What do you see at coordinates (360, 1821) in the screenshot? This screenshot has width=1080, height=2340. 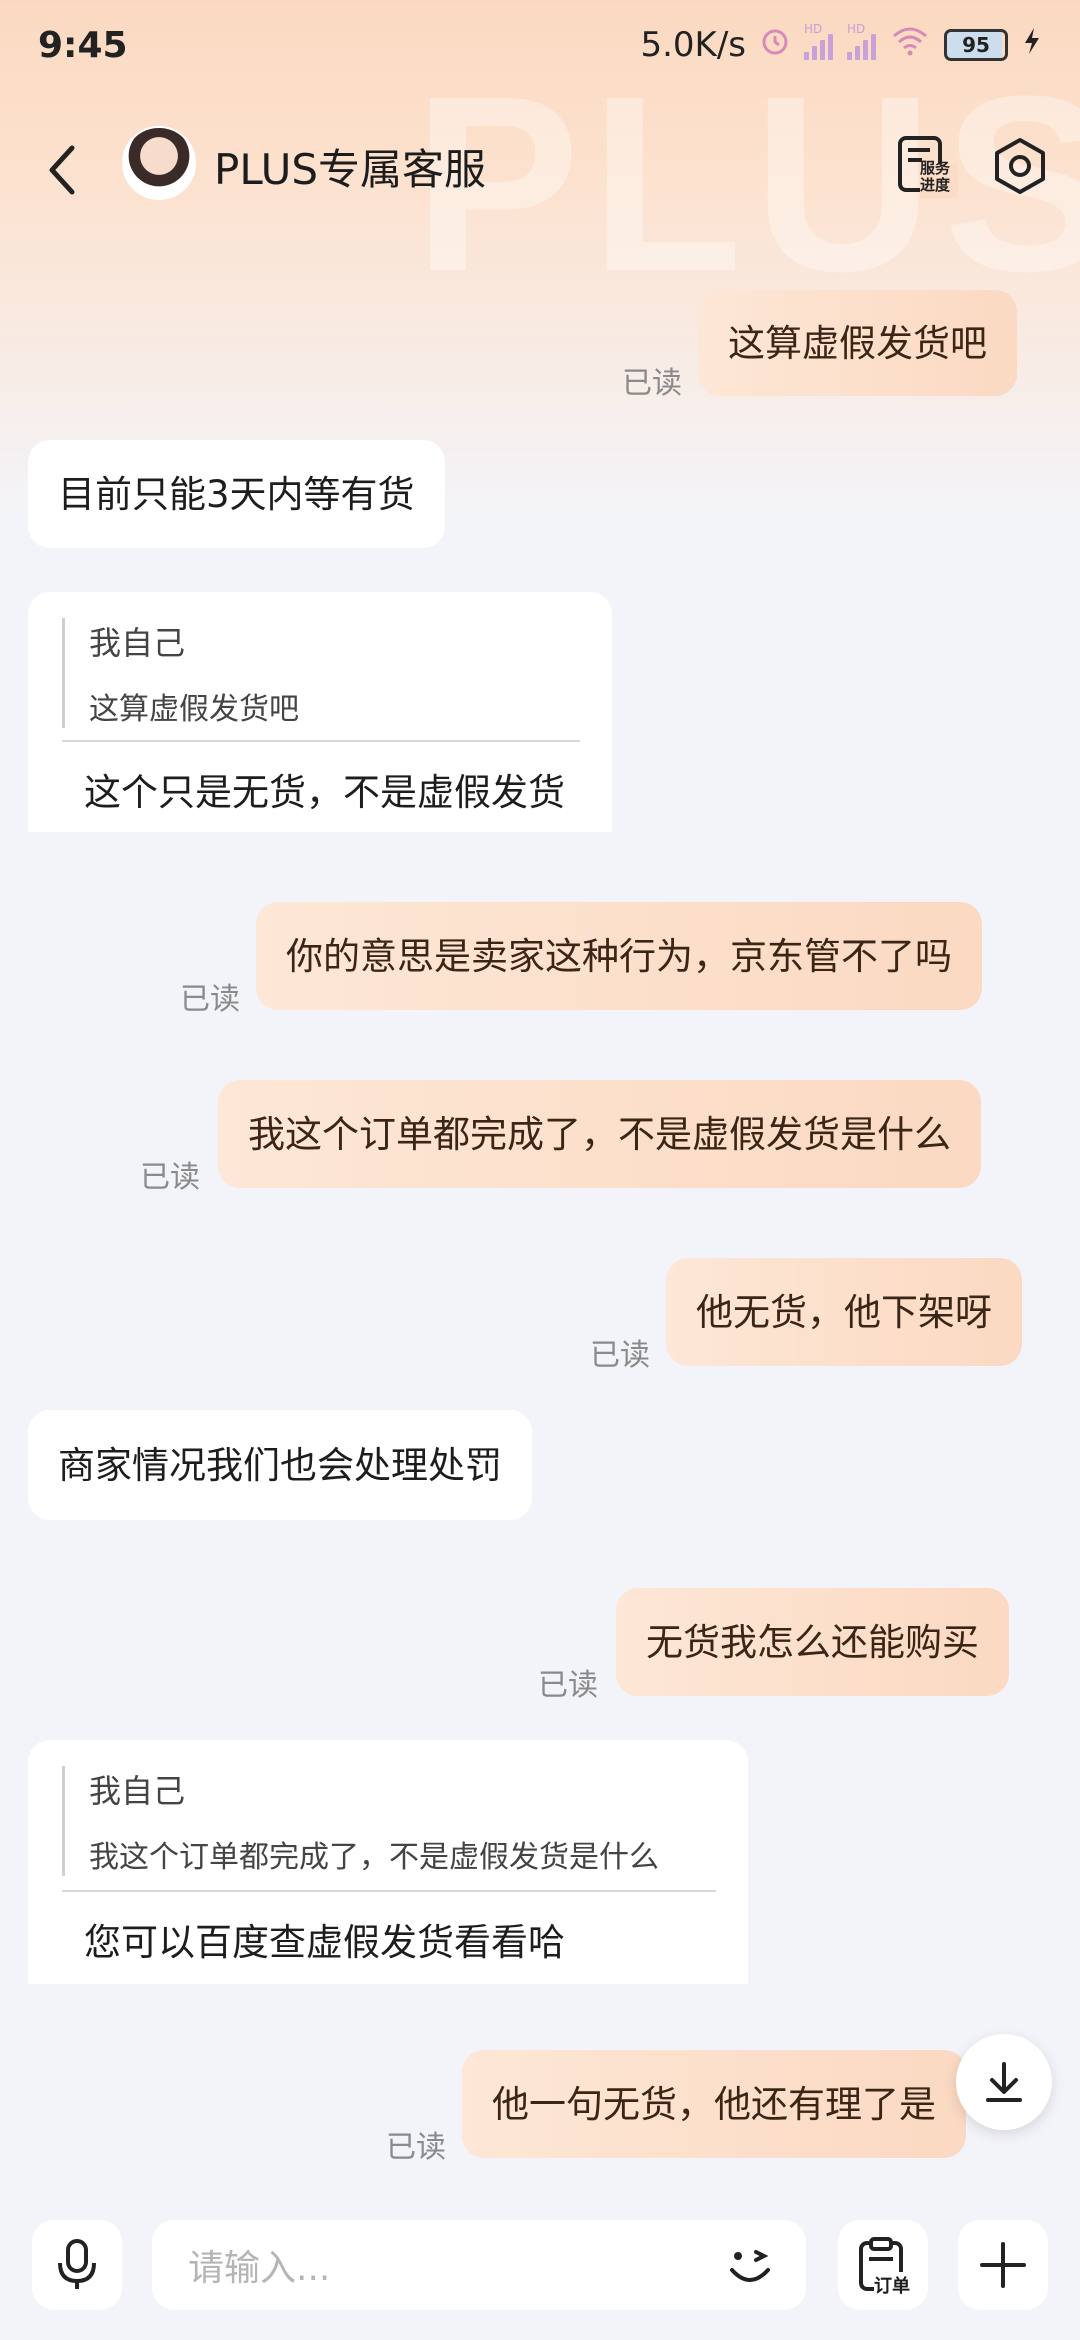 I see `quote-block: 我自己 我这个订单都完成了，不是虚假发货是什么` at bounding box center [360, 1821].